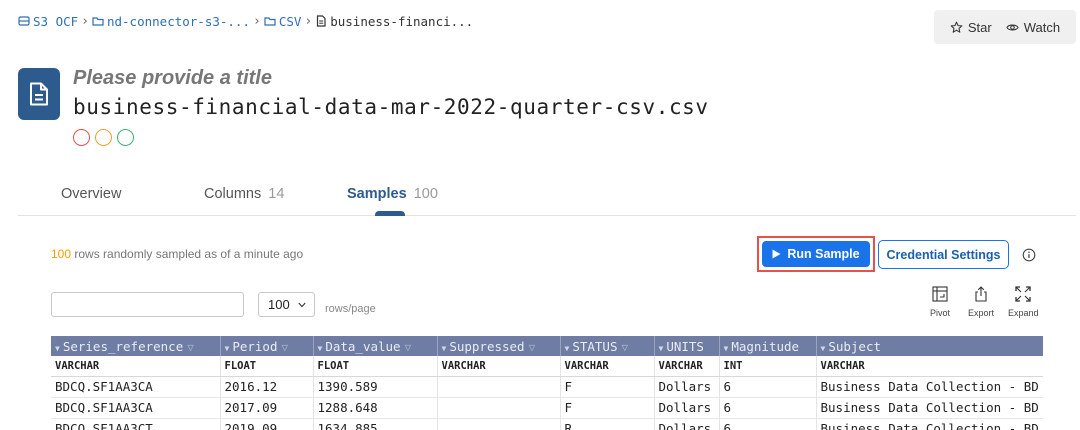 The image size is (1080, 430). What do you see at coordinates (290, 21) in the screenshot?
I see `breadcrumb-label: CSV` at bounding box center [290, 21].